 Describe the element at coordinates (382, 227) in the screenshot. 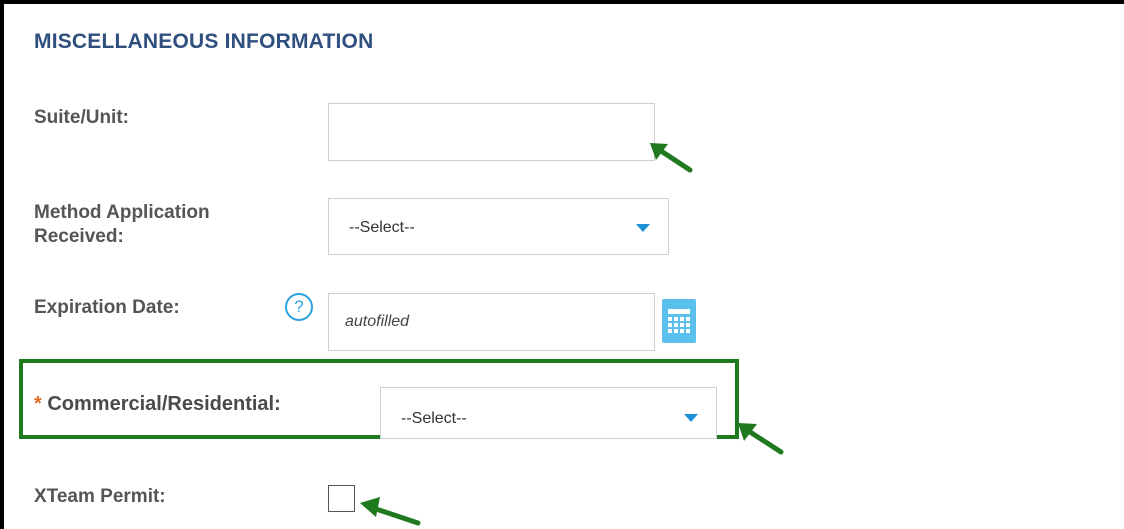

I see `method-application-selected-value: --Select--` at that location.